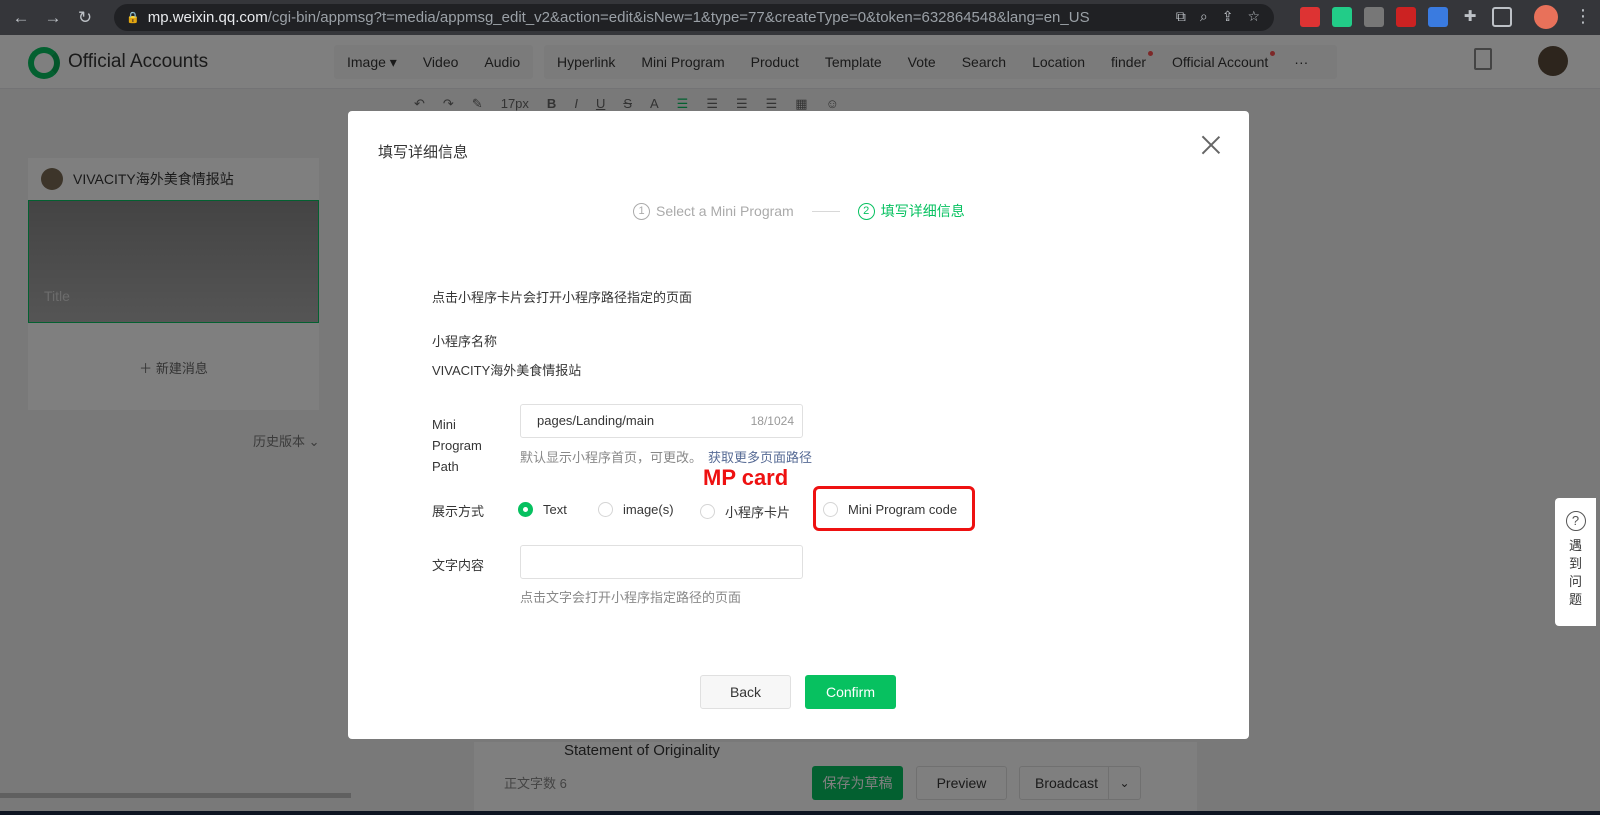  I want to click on mini-program-path-input: pages/Landing/main 18/1024, so click(661, 421).